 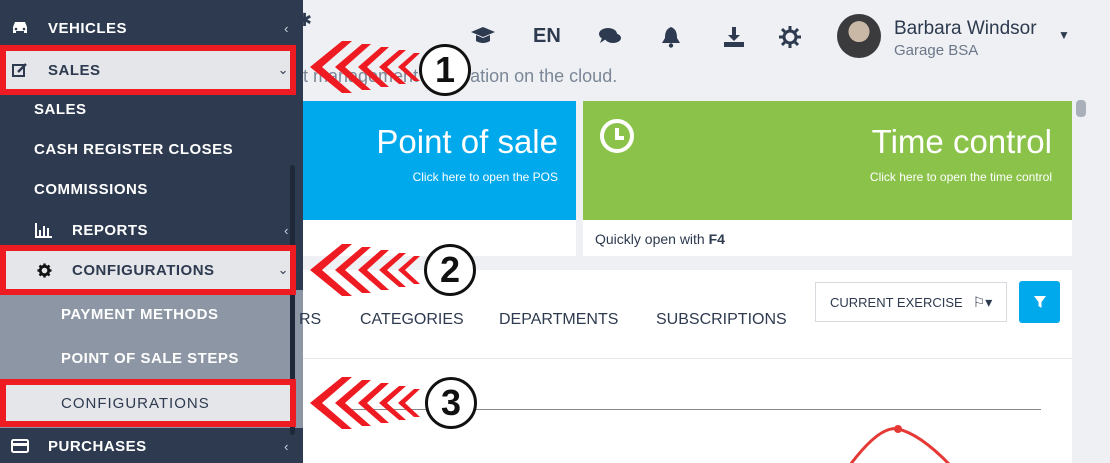 I want to click on bell-icon, so click(x=671, y=40).